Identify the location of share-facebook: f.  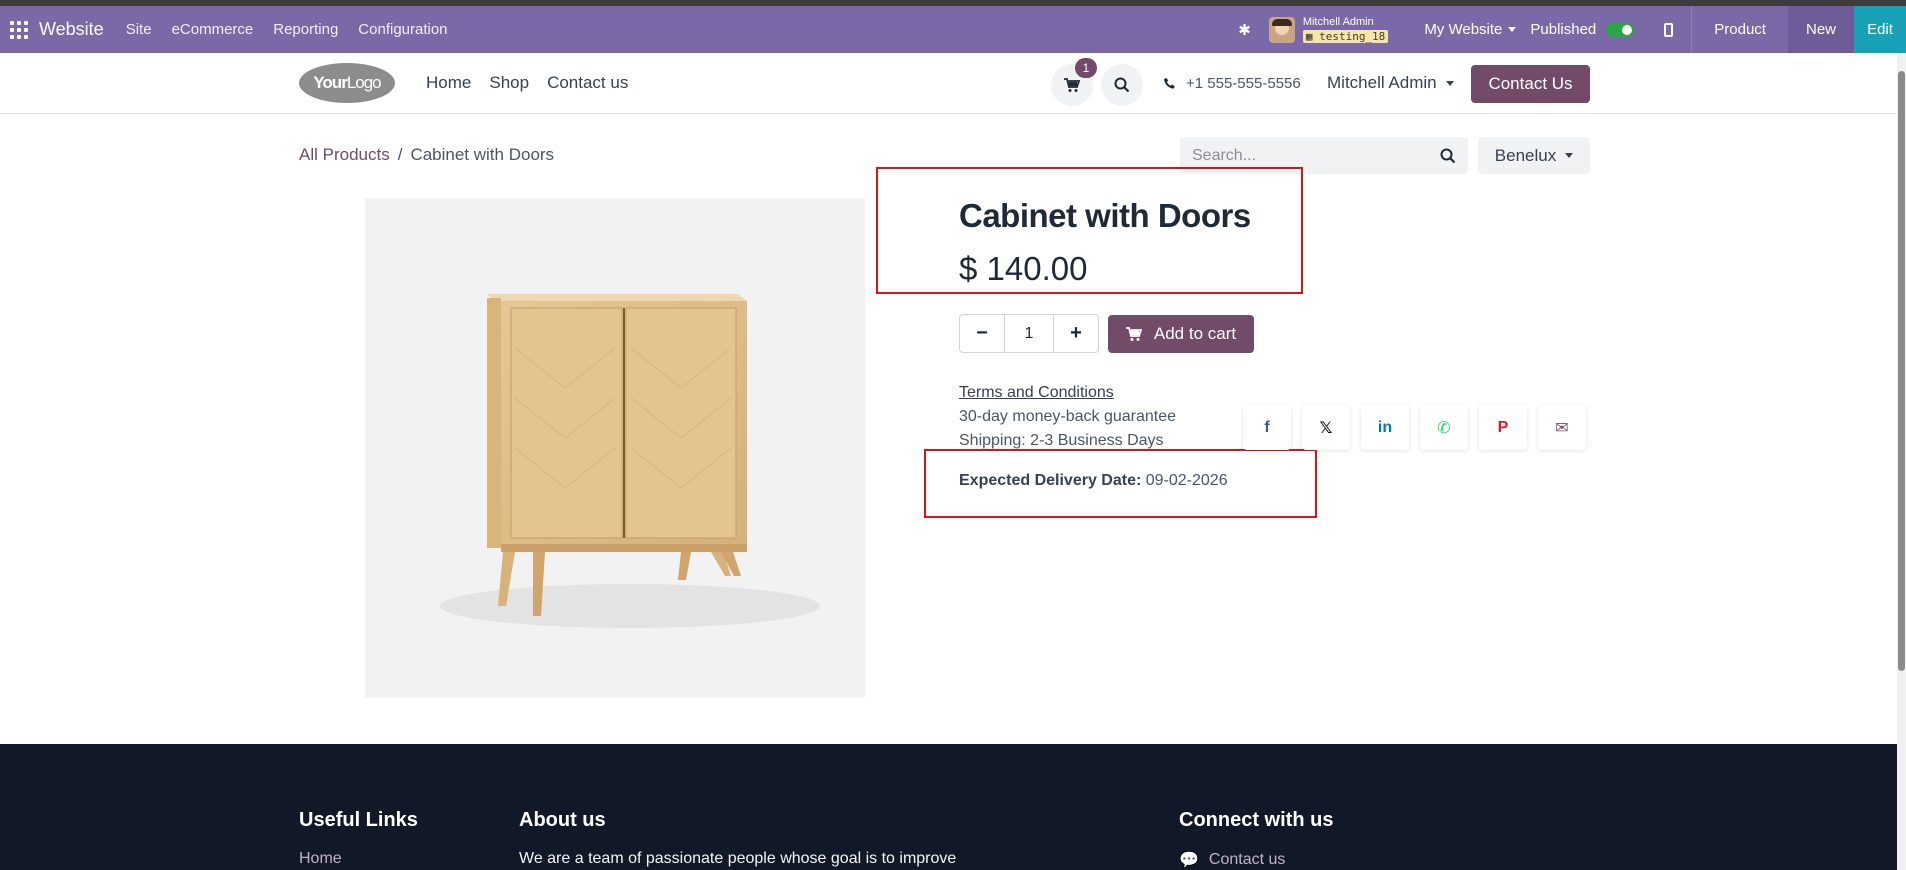
(1267, 427).